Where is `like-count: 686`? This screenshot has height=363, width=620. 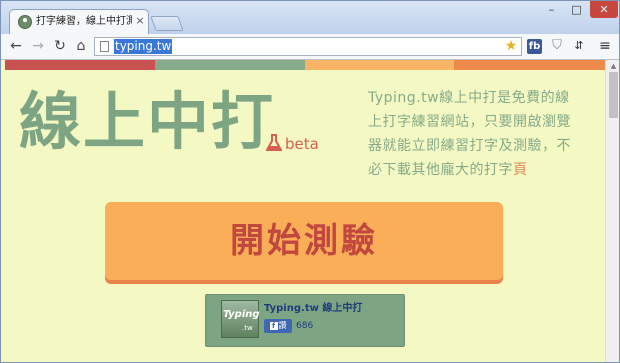
like-count: 686 is located at coordinates (305, 326).